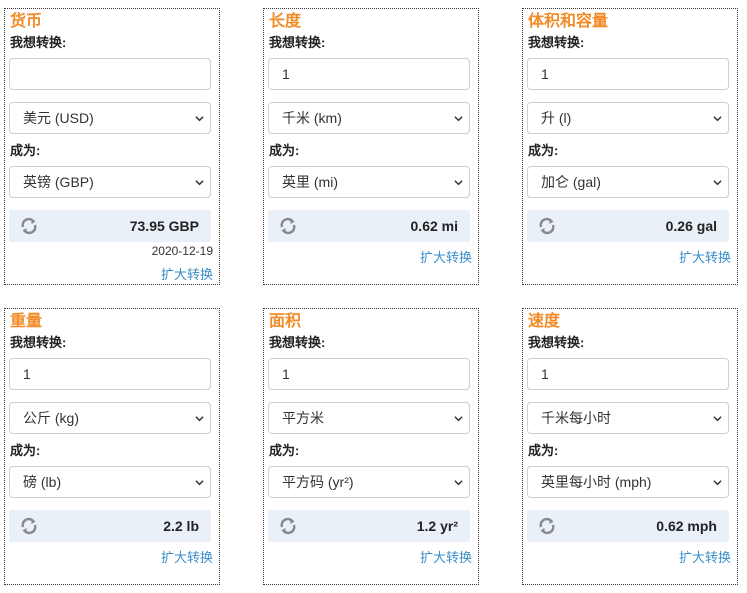  What do you see at coordinates (628, 118) in the screenshot?
I see `from-unit-select: 升 (l)` at bounding box center [628, 118].